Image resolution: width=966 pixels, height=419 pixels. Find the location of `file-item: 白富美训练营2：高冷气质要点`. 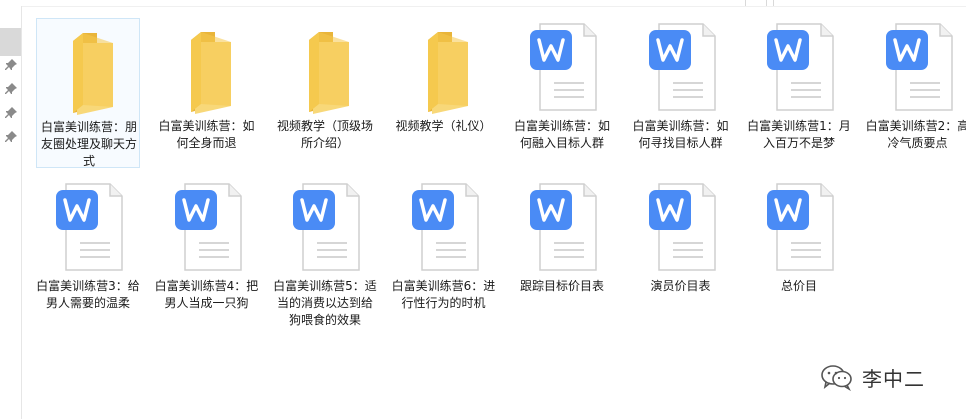

file-item: 白富美训练营2：高冷气质要点 is located at coordinates (916, 93).